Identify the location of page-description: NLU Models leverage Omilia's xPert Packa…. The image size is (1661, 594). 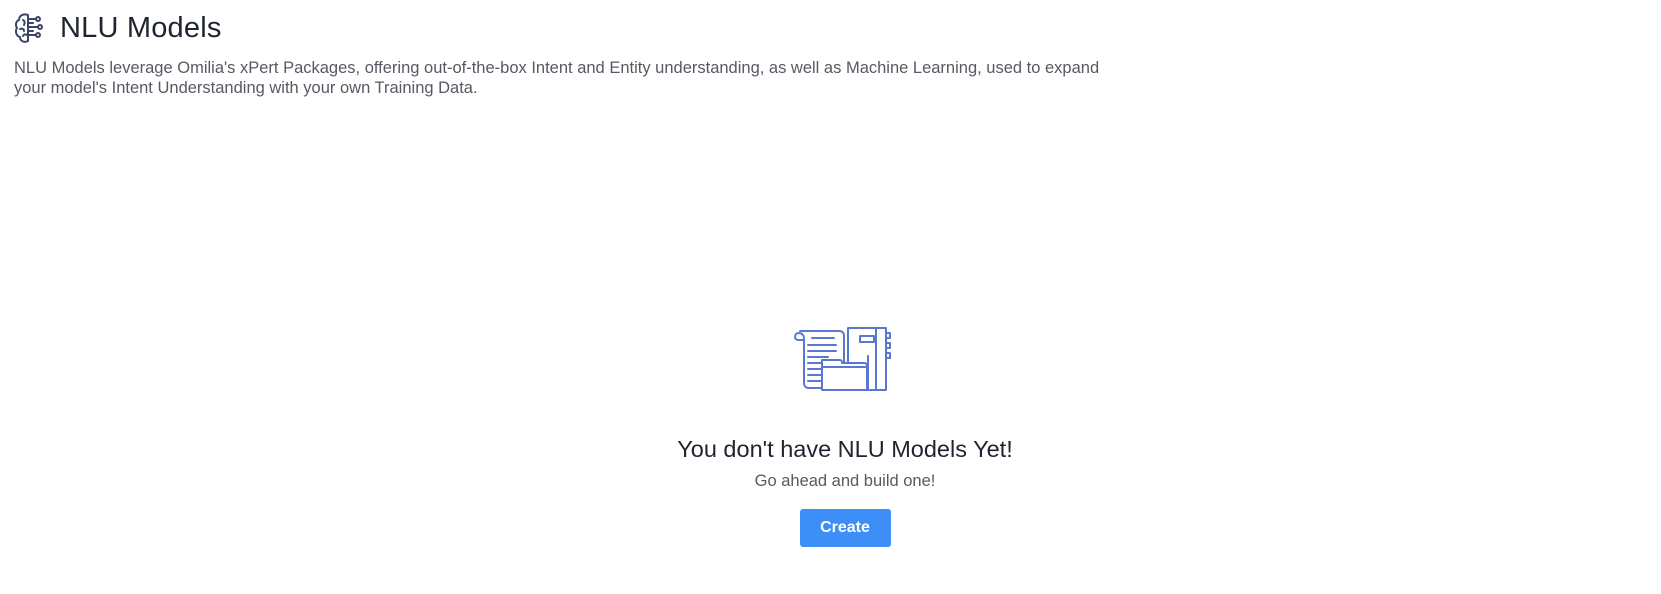
(557, 78).